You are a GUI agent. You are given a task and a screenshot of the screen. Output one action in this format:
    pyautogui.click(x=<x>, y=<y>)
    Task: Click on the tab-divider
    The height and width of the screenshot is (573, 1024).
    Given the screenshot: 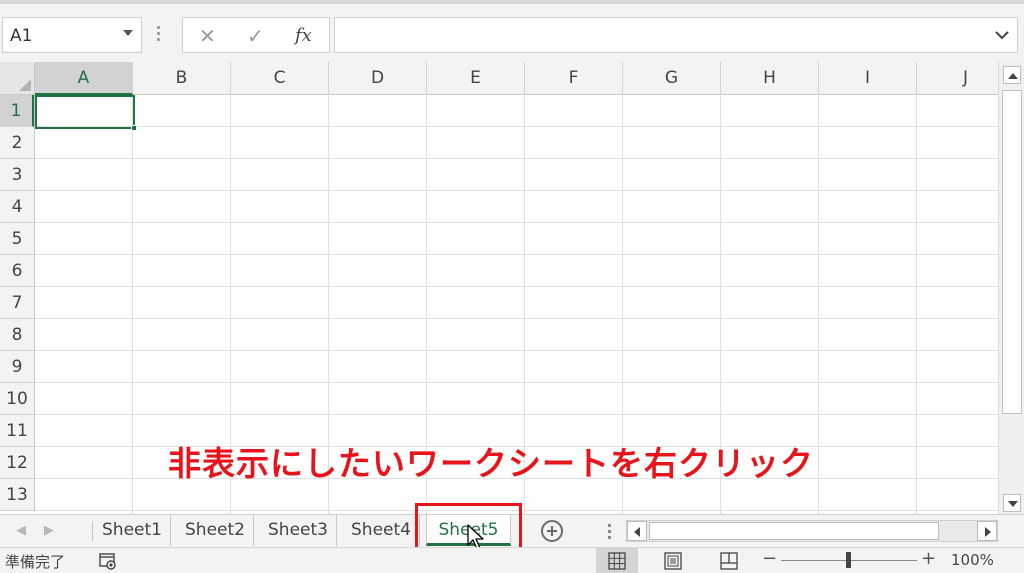 What is the action you would take?
    pyautogui.click(x=92, y=531)
    